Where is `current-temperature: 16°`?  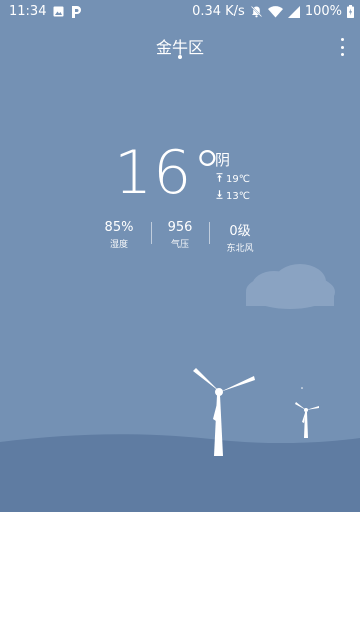 current-temperature: 16° is located at coordinates (169, 173).